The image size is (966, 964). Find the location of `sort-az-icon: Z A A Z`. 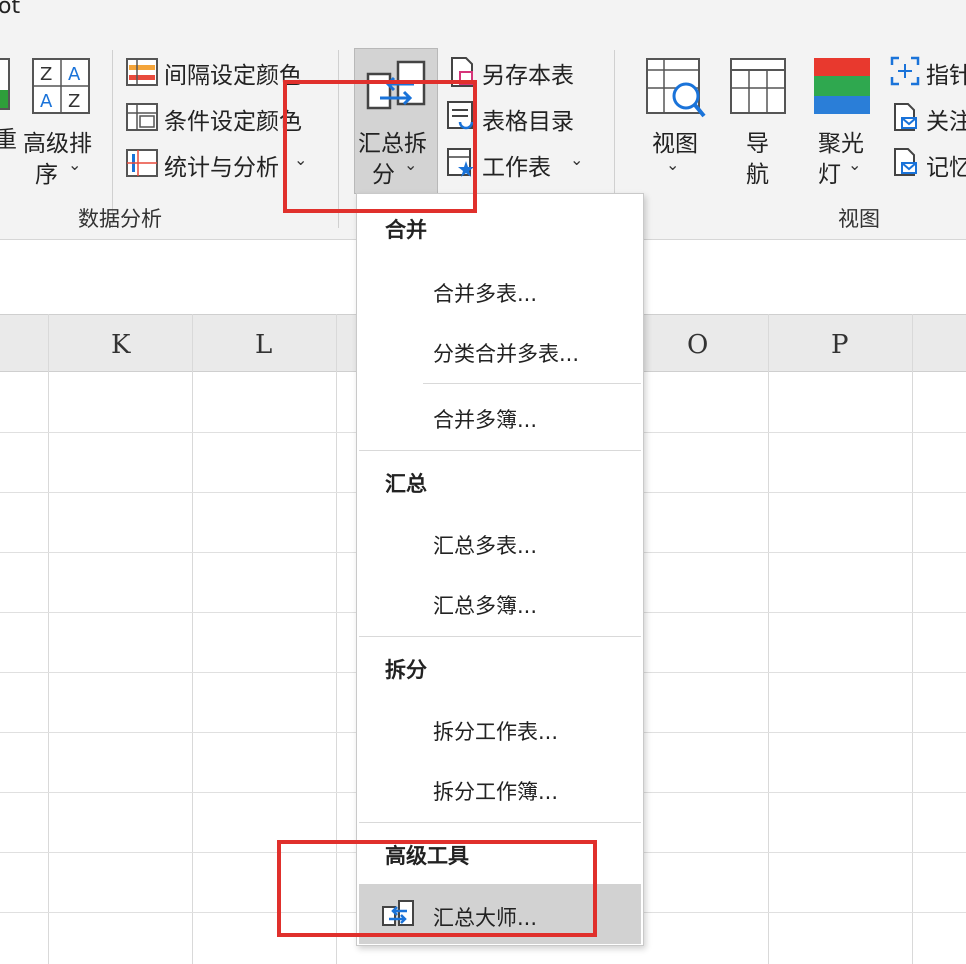

sort-az-icon: Z A A Z is located at coordinates (61, 86).